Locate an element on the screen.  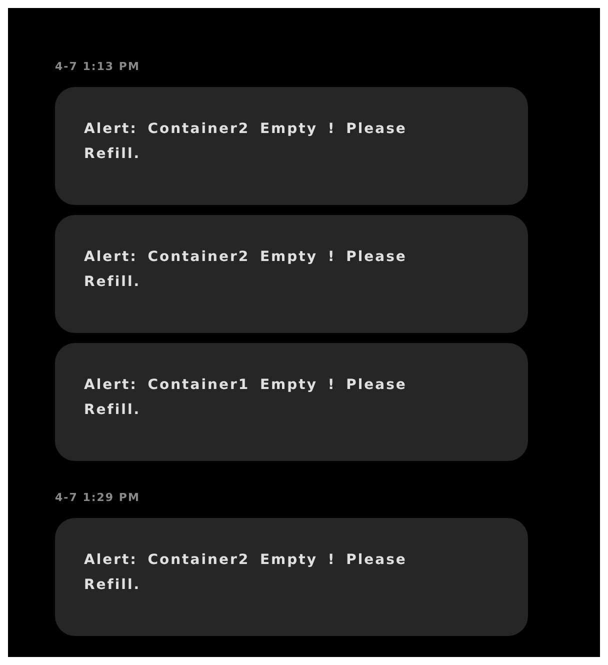
alert-text: Alert: Container1 Empty ! Please Refill. is located at coordinates (246, 398).